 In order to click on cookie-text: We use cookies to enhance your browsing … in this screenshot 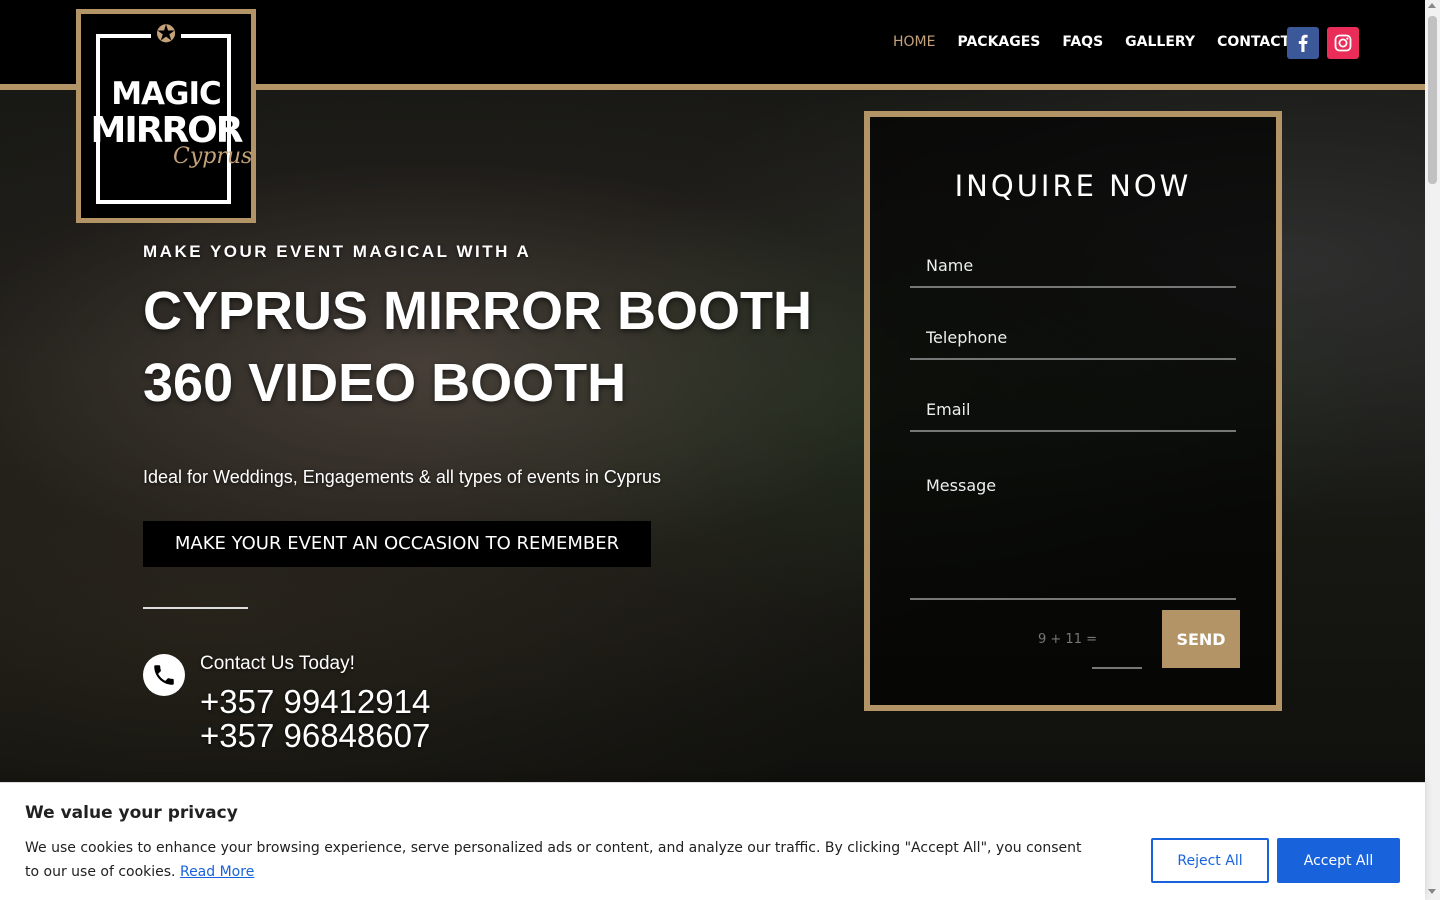, I will do `click(560, 860)`.